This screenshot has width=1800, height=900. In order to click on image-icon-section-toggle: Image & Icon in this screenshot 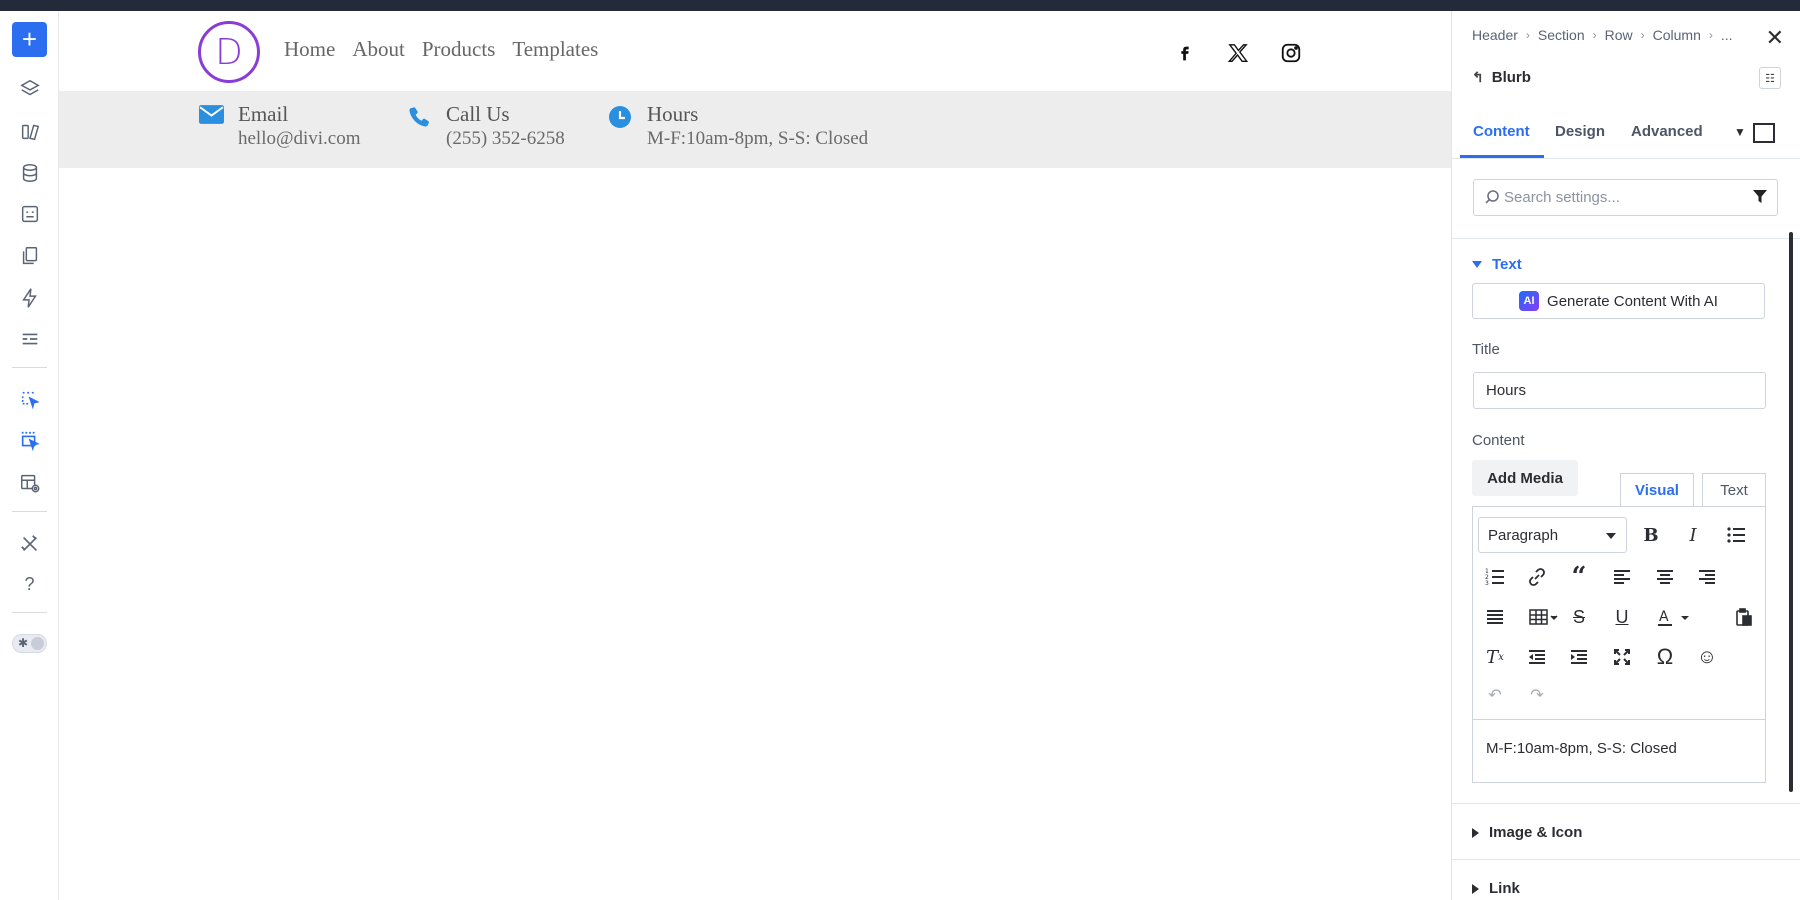, I will do `click(1527, 832)`.